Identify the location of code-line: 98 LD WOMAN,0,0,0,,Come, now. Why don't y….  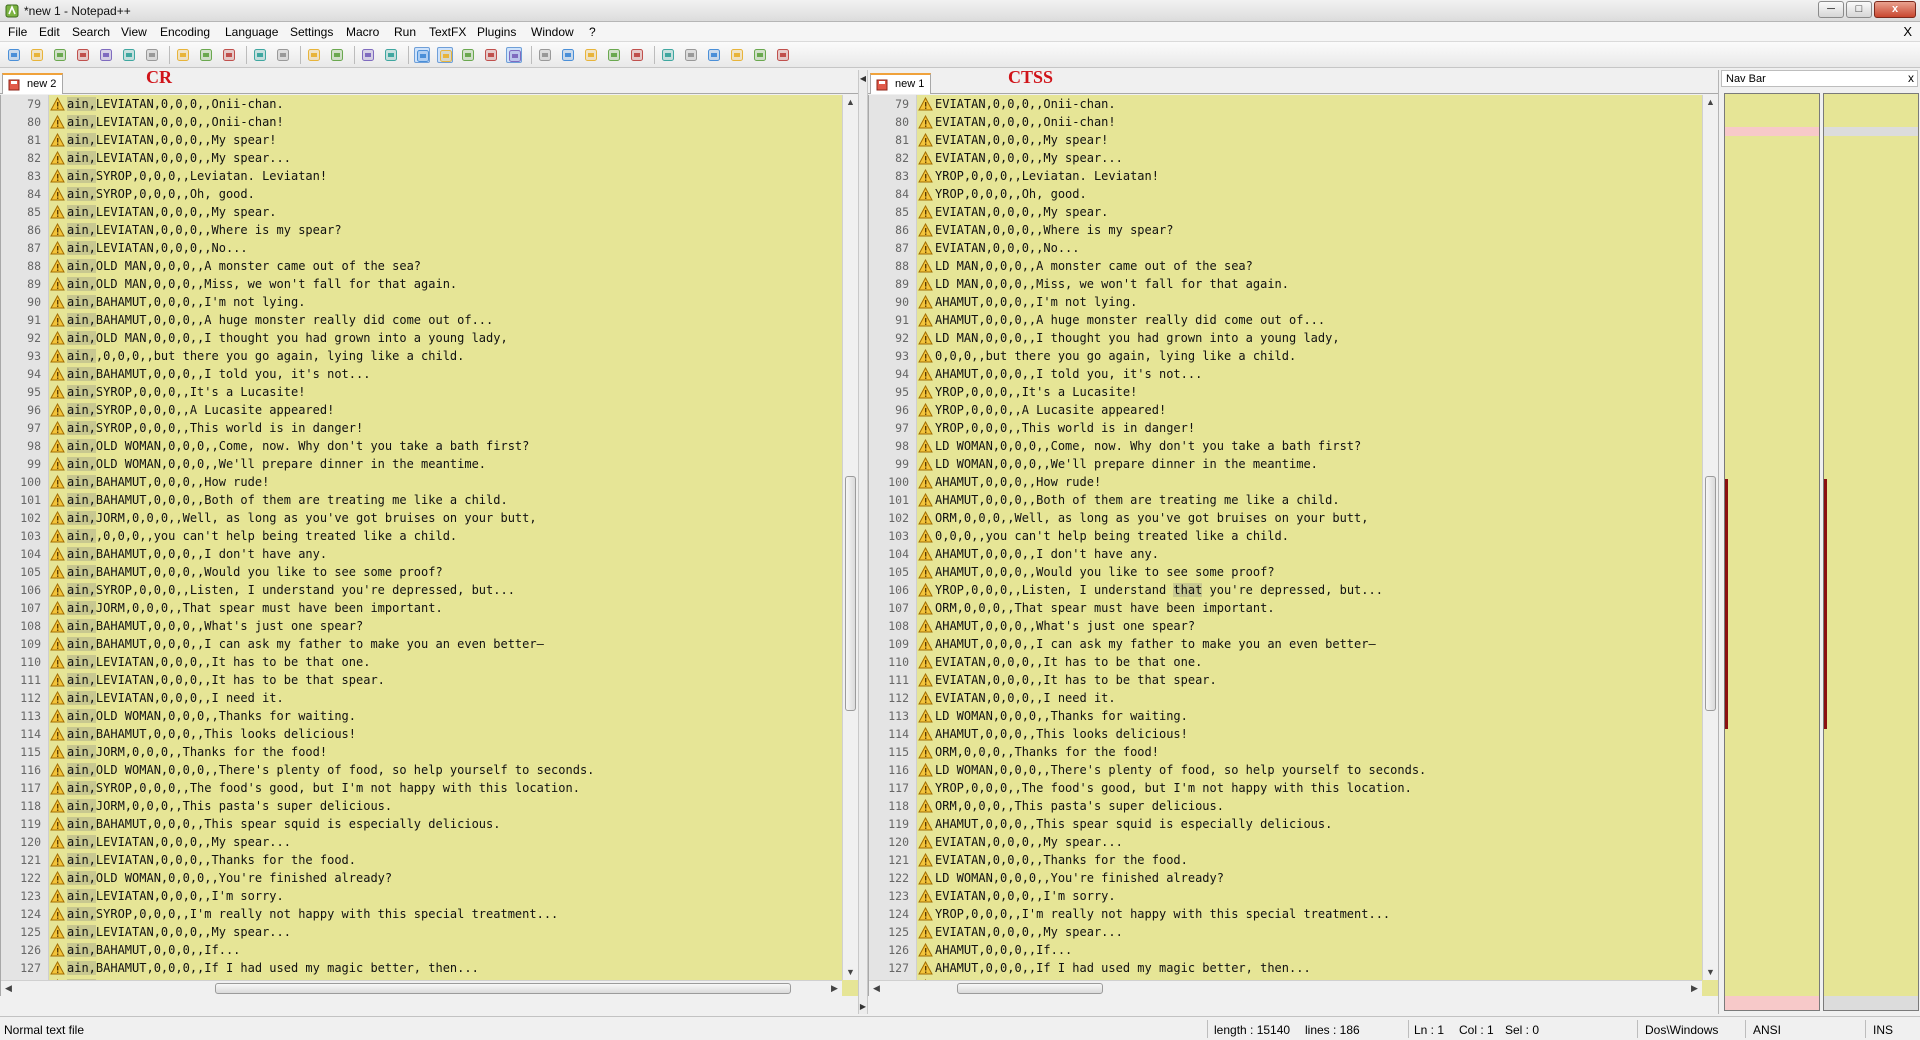
(1285, 446).